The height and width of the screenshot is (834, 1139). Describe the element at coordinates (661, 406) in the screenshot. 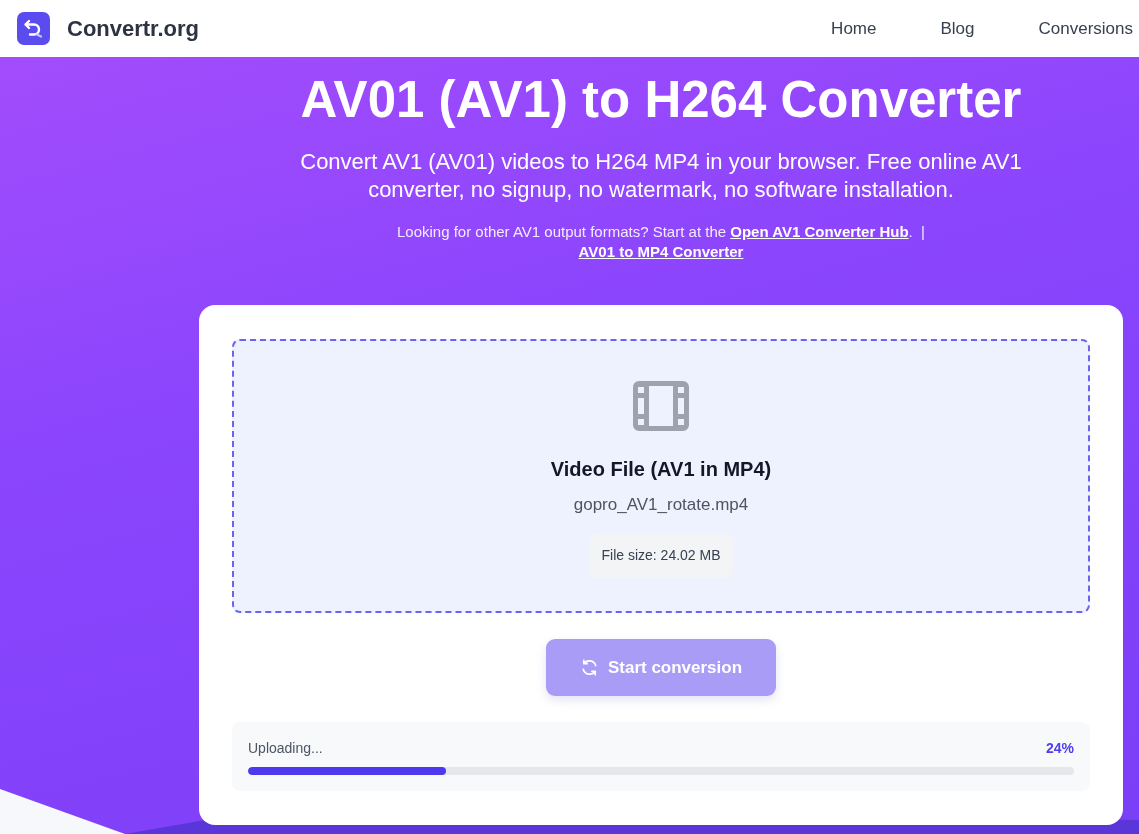

I see `film-icon` at that location.